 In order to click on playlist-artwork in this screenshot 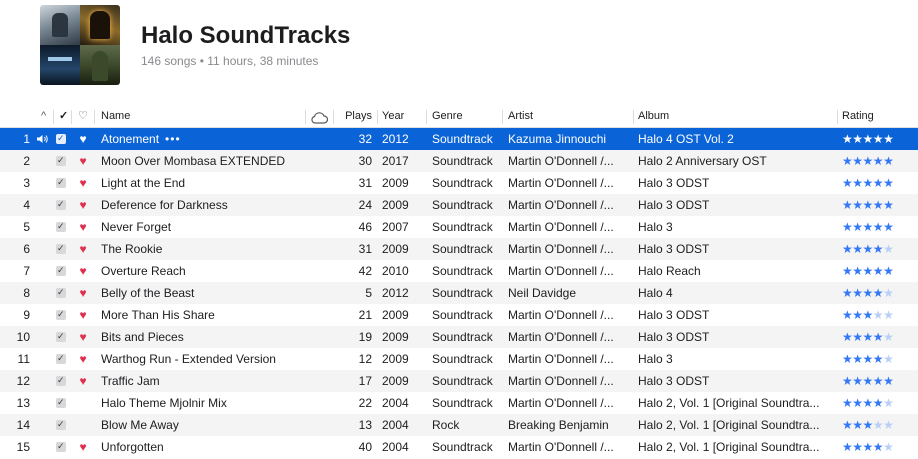, I will do `click(80, 45)`.